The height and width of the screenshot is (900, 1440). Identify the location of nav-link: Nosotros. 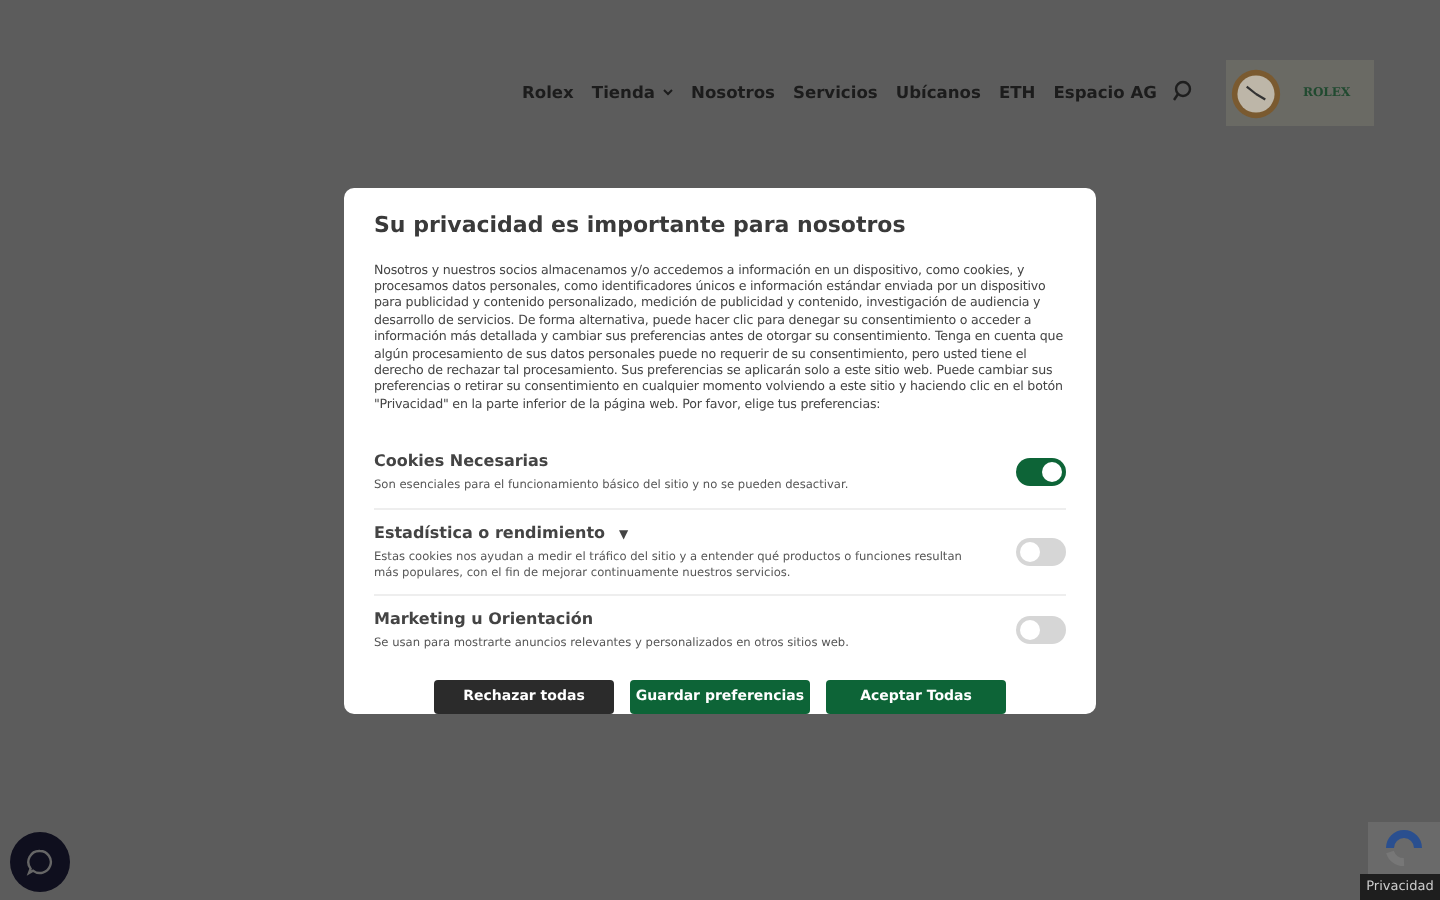
(733, 92).